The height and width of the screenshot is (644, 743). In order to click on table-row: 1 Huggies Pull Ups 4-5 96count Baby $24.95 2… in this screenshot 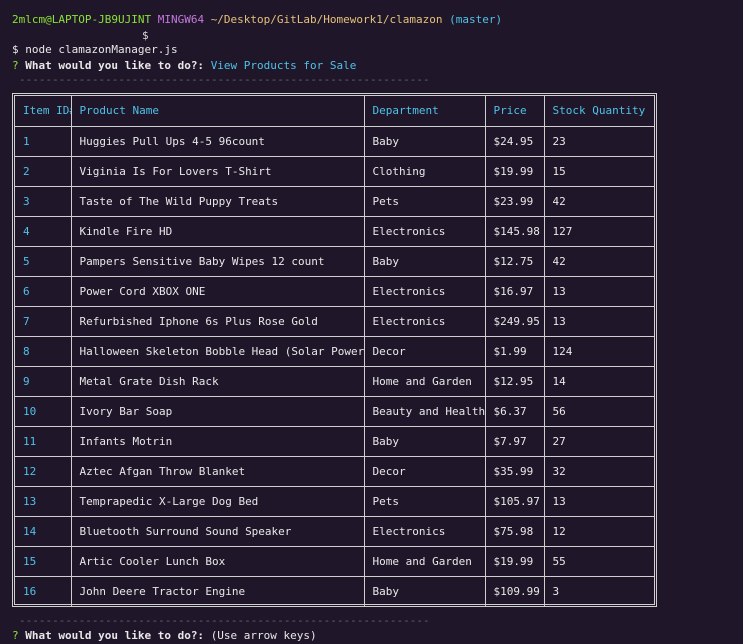, I will do `click(334, 141)`.